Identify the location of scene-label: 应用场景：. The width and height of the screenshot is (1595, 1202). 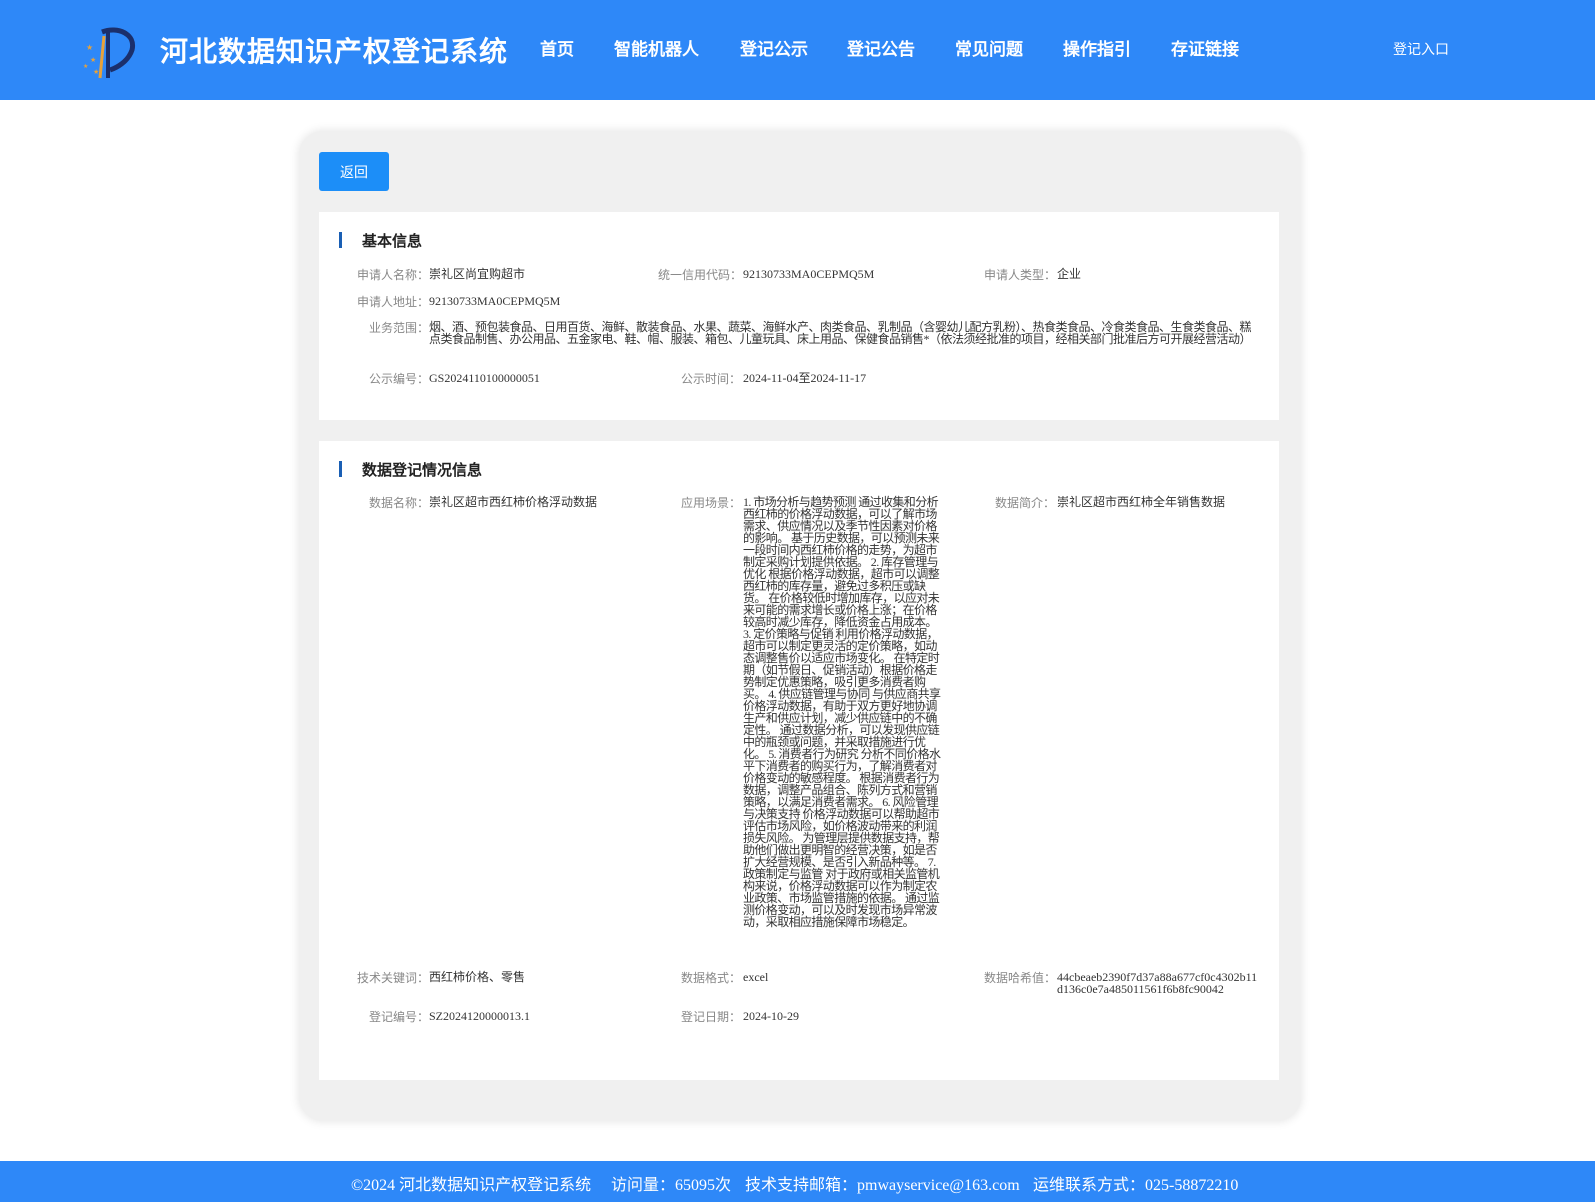
(711, 503).